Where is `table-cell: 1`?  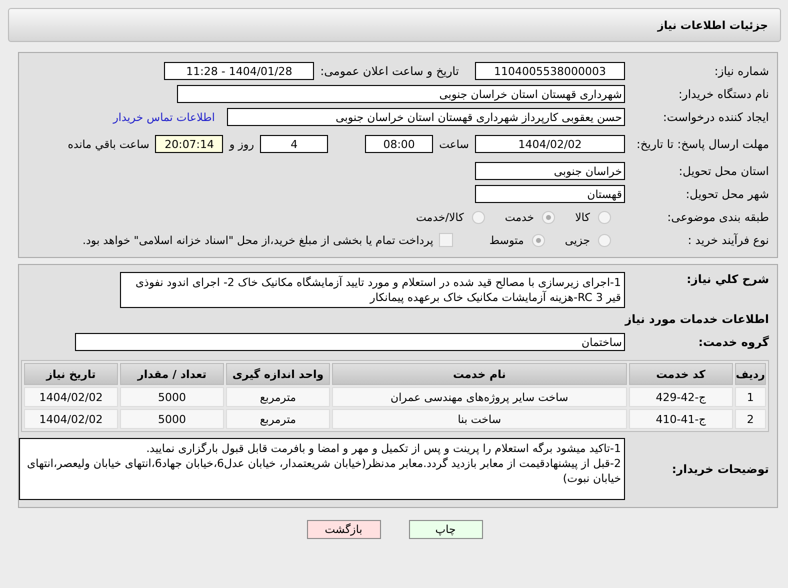
table-cell: 1 is located at coordinates (750, 397).